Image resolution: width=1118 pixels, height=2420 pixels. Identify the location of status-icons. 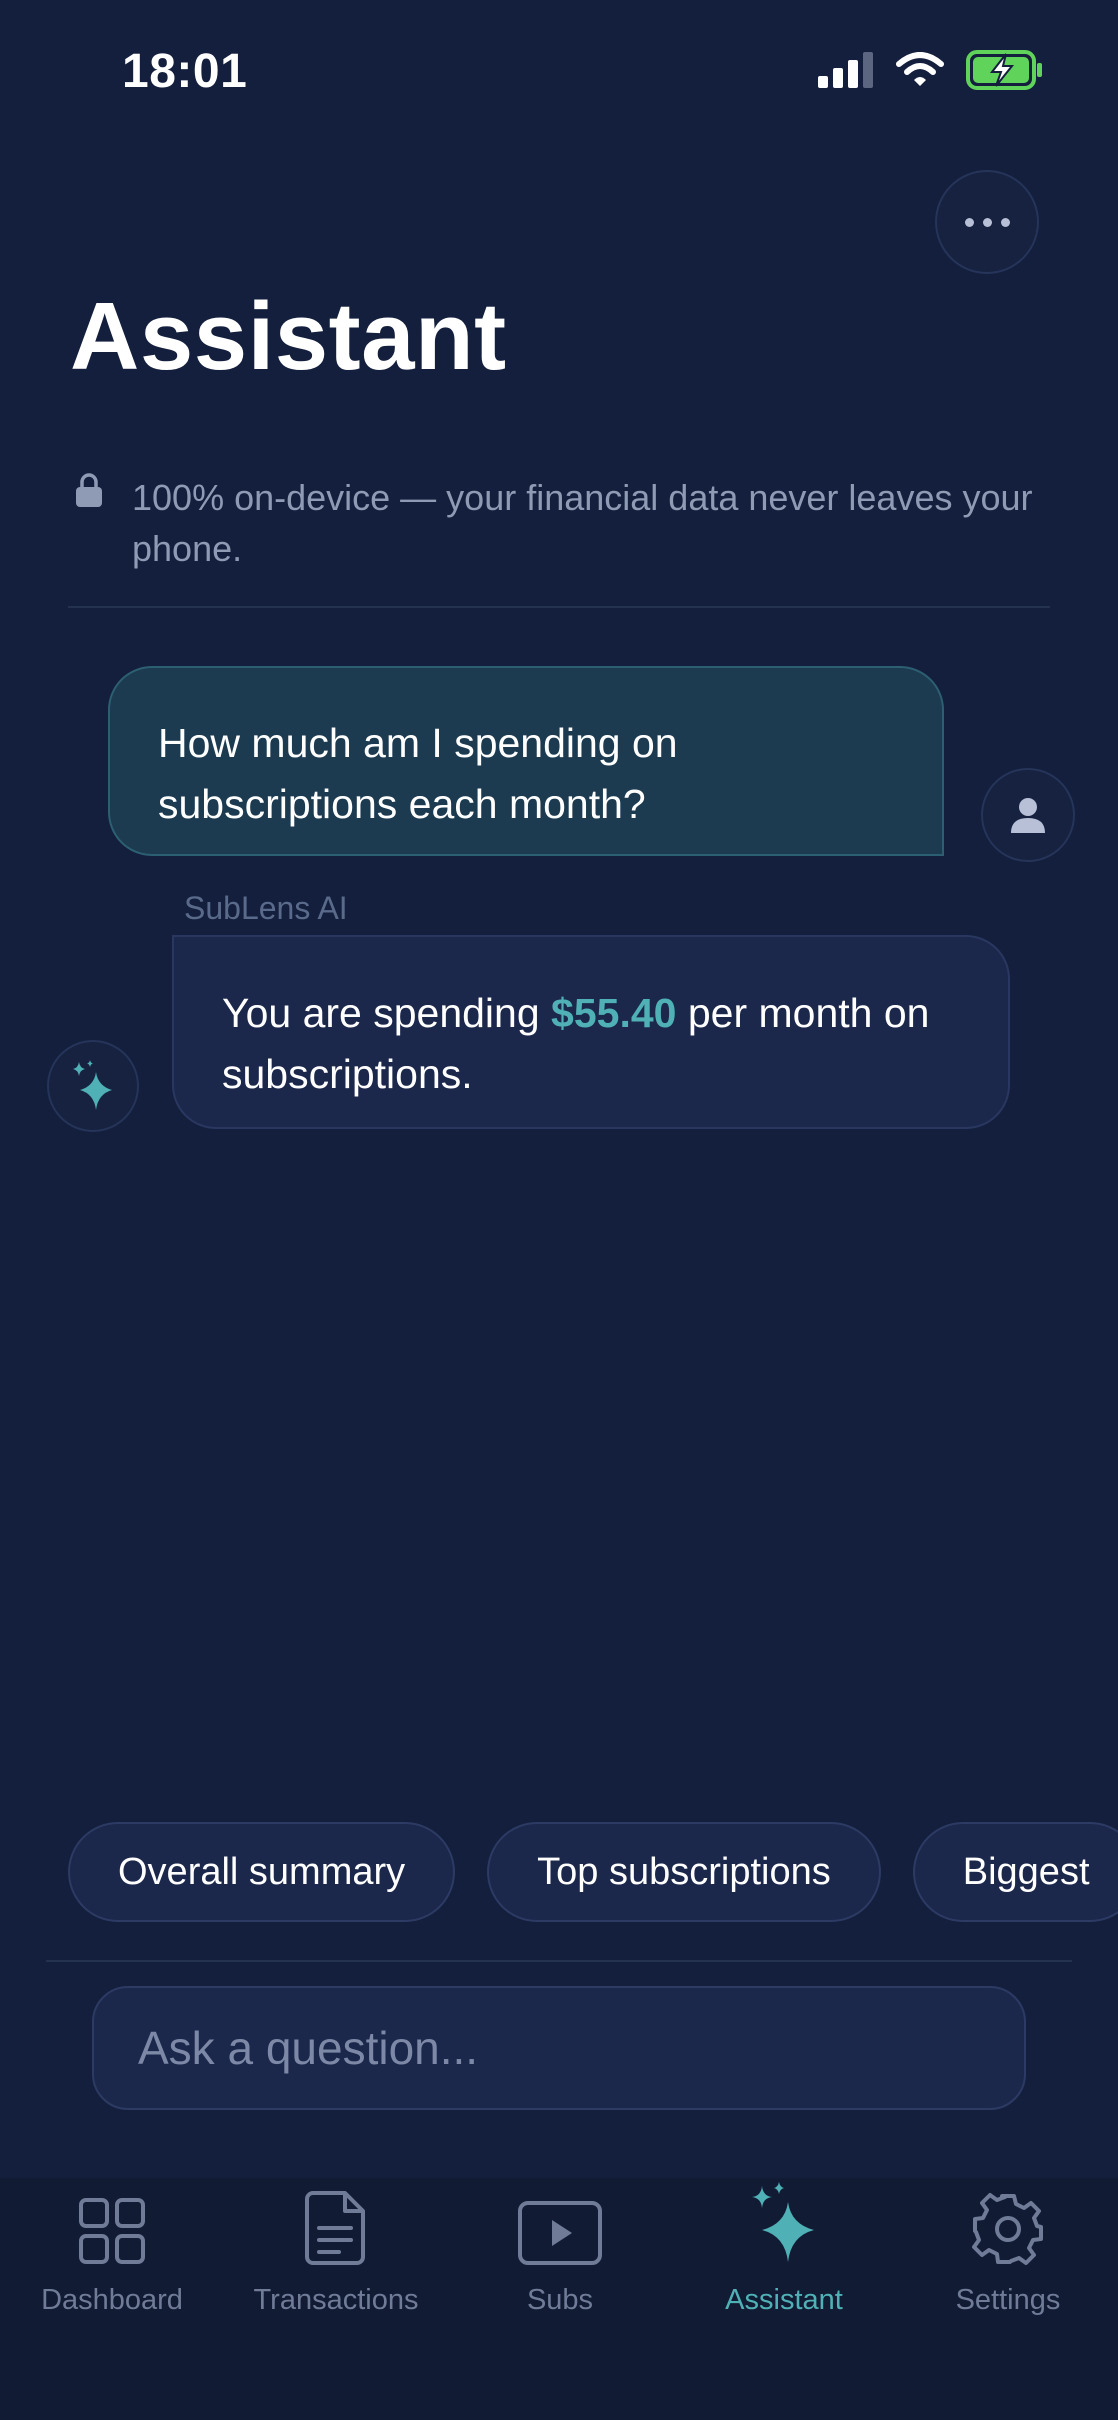
(931, 70).